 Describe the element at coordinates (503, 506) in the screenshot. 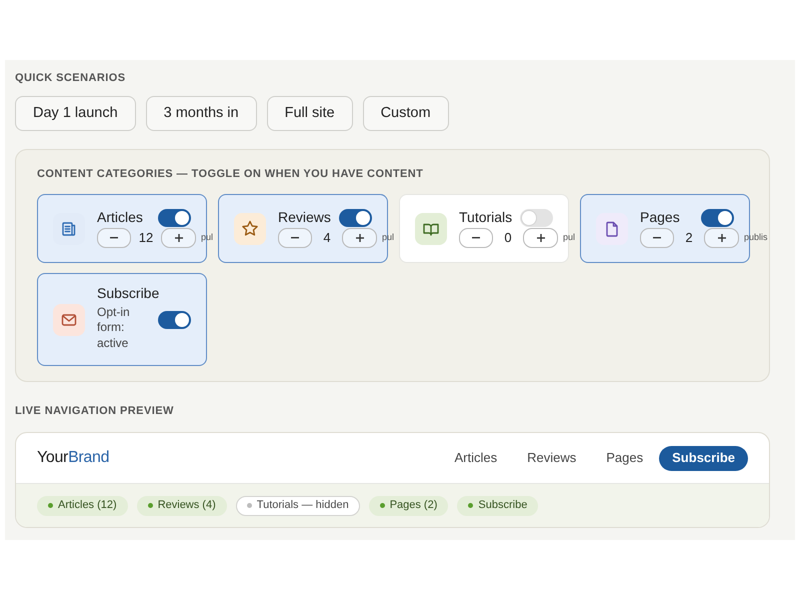

I see `chip-label: Subscribe` at that location.